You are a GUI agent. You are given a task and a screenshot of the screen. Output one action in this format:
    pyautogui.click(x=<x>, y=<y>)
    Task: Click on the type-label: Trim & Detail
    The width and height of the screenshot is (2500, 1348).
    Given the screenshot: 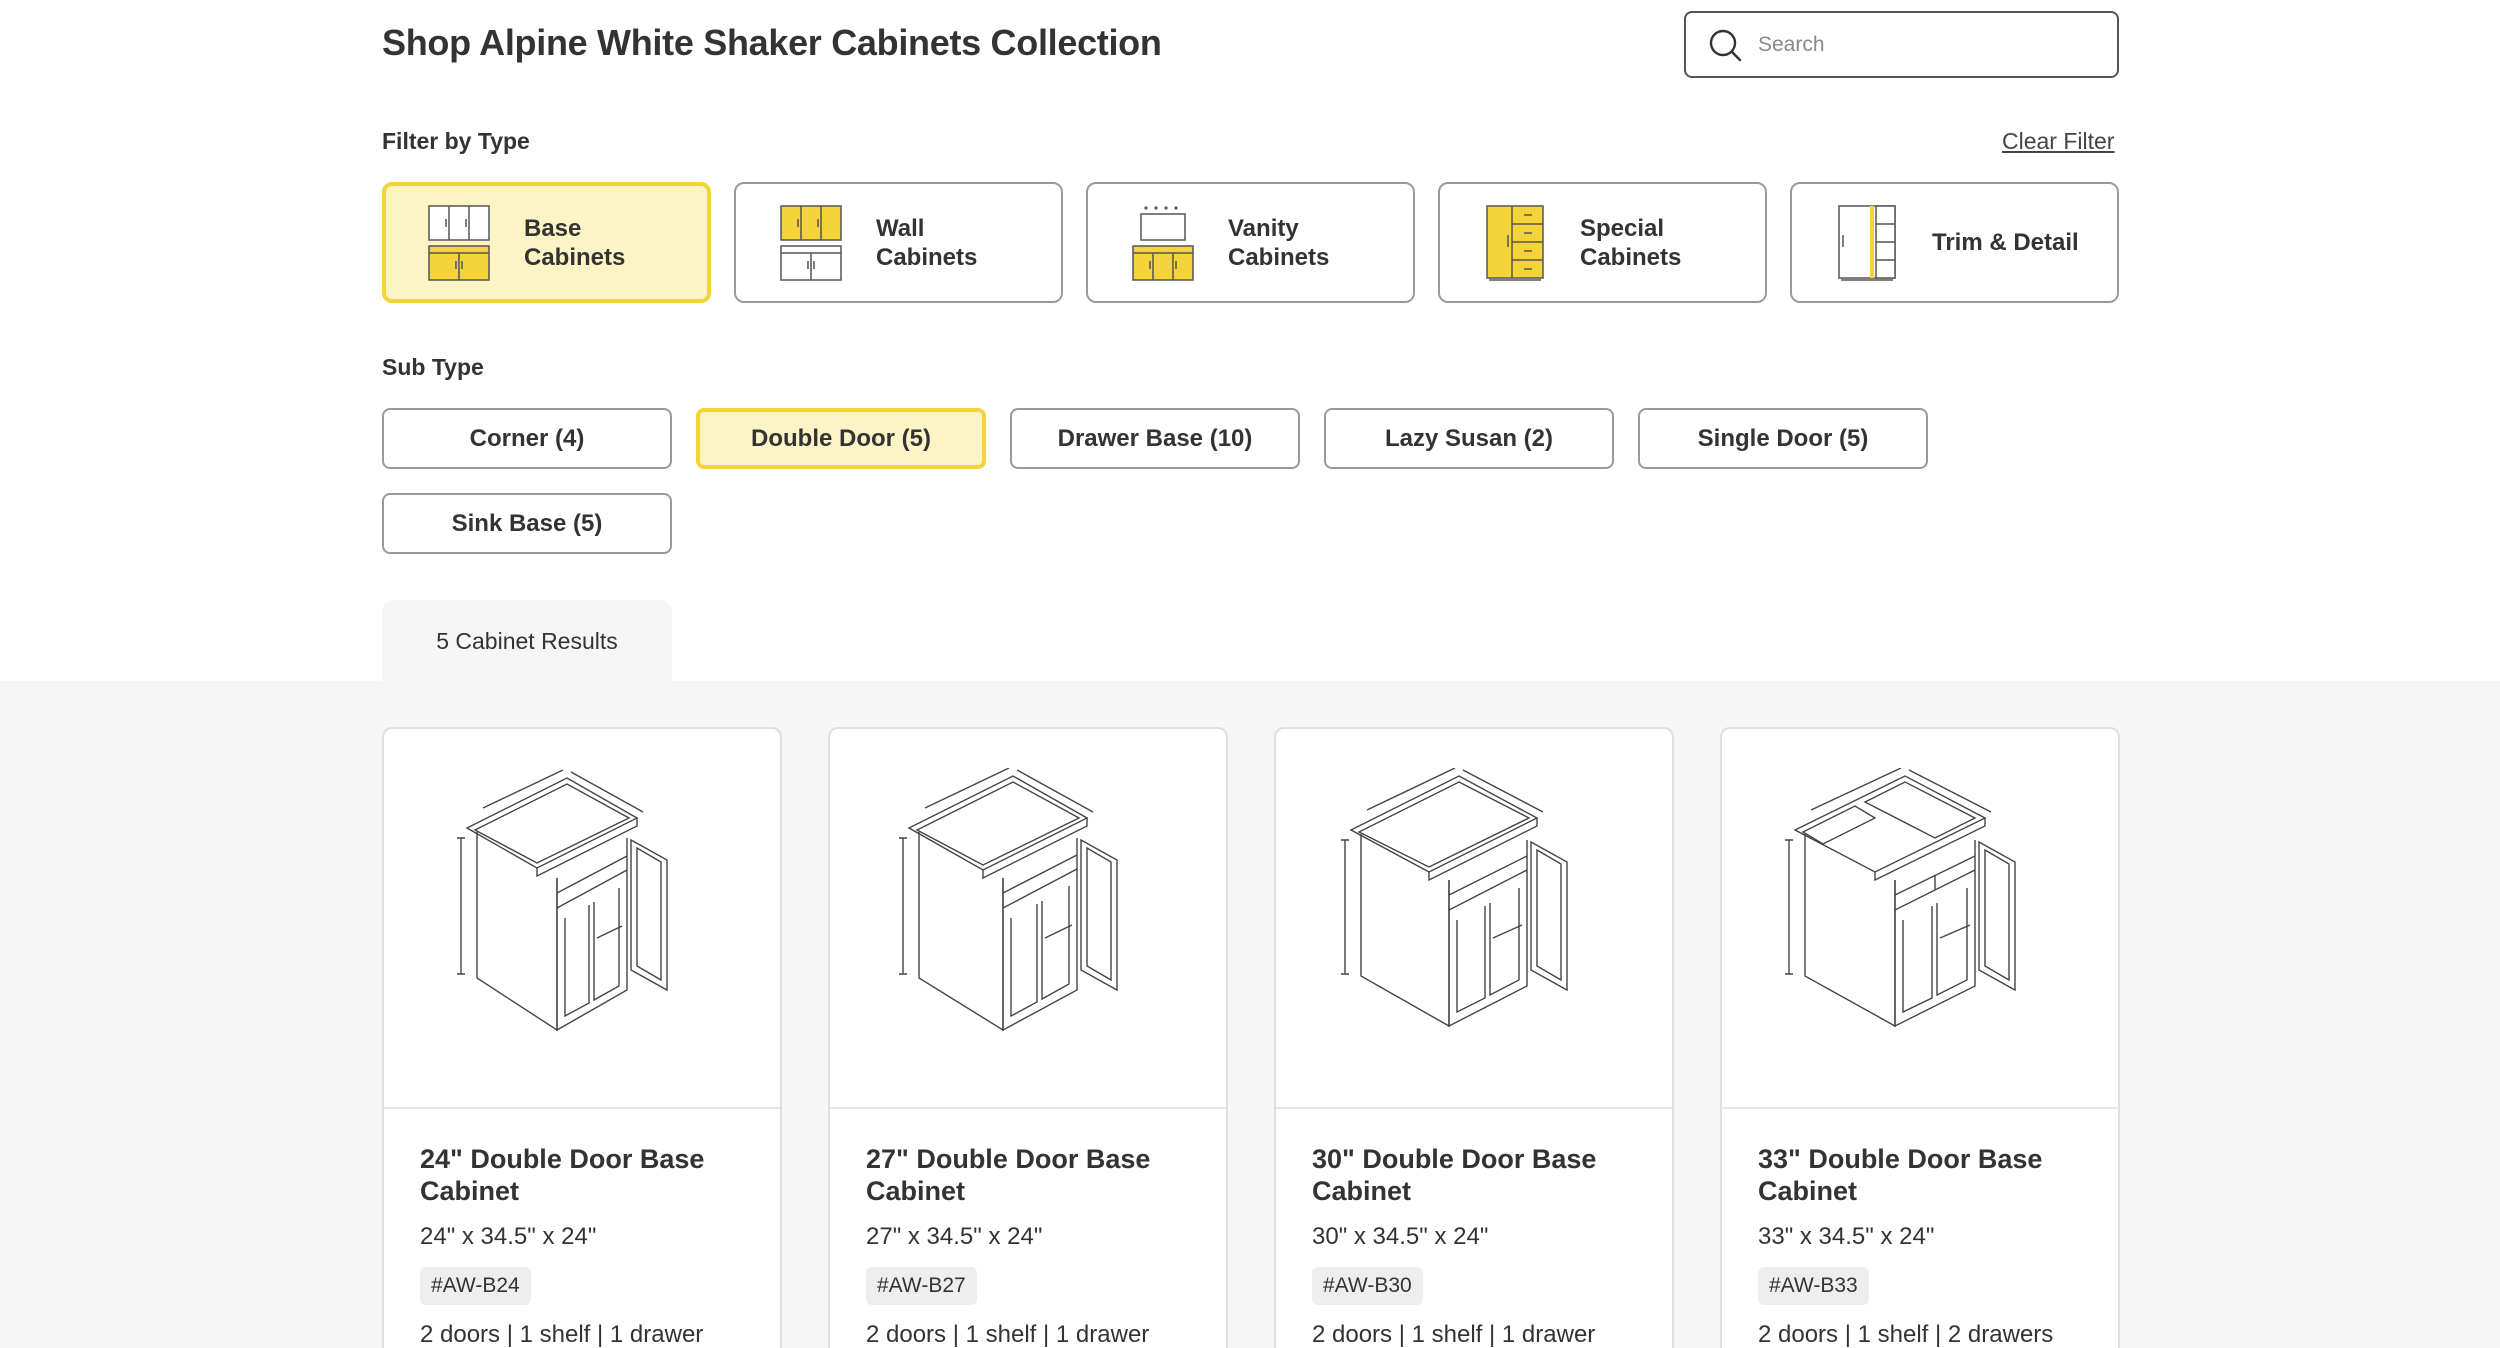 What is the action you would take?
    pyautogui.click(x=2005, y=242)
    